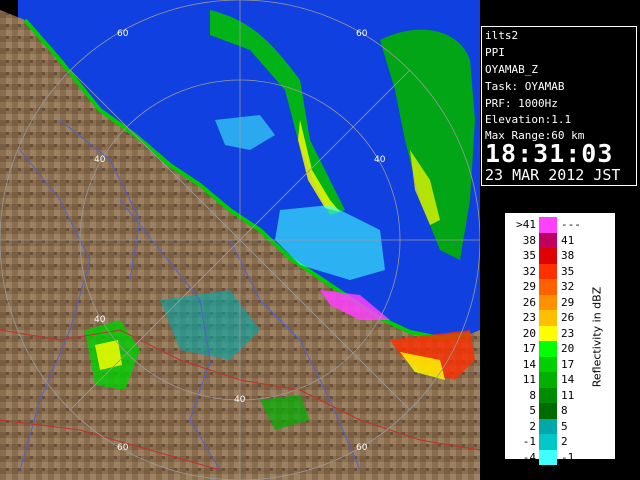 The height and width of the screenshot is (480, 640). What do you see at coordinates (568, 457) in the screenshot?
I see `legend-high-value: -1` at bounding box center [568, 457].